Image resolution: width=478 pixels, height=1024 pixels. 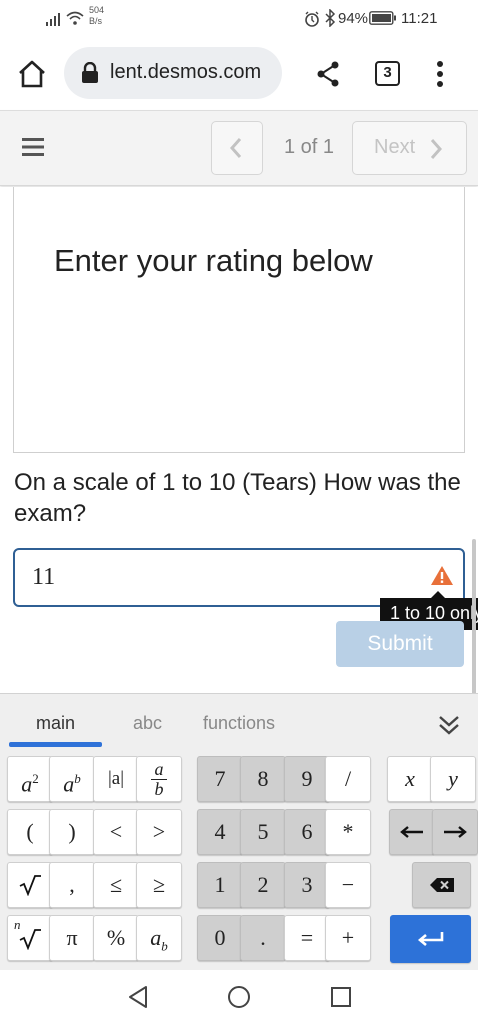 I want to click on next-button: Next, so click(x=409, y=148).